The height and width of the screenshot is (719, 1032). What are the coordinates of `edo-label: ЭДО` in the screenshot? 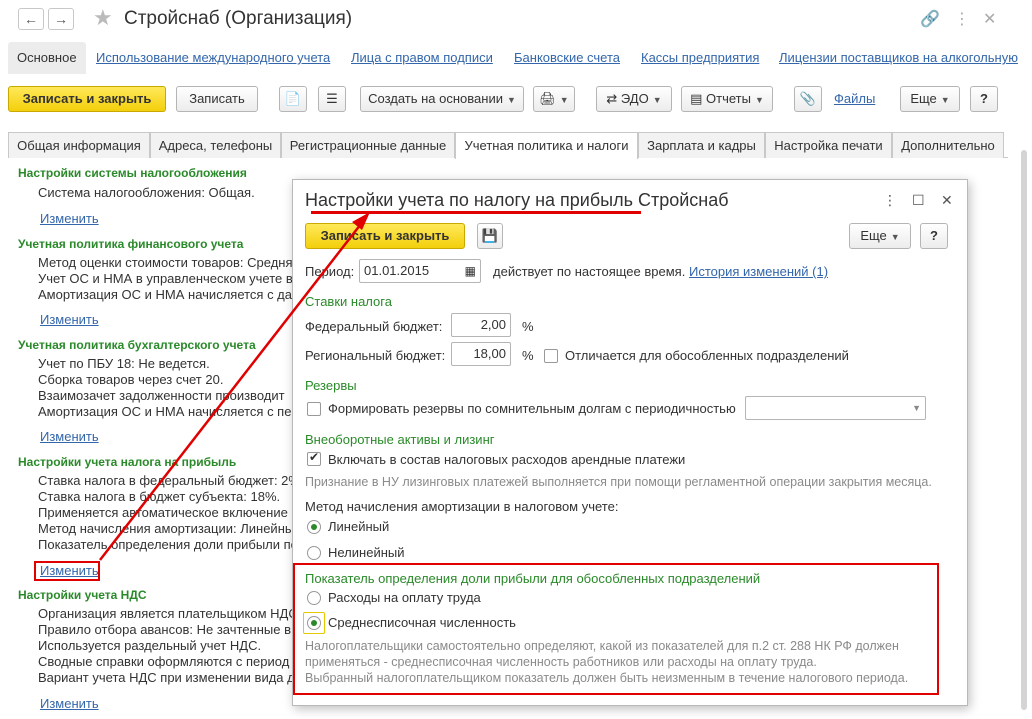 It's located at (634, 98).